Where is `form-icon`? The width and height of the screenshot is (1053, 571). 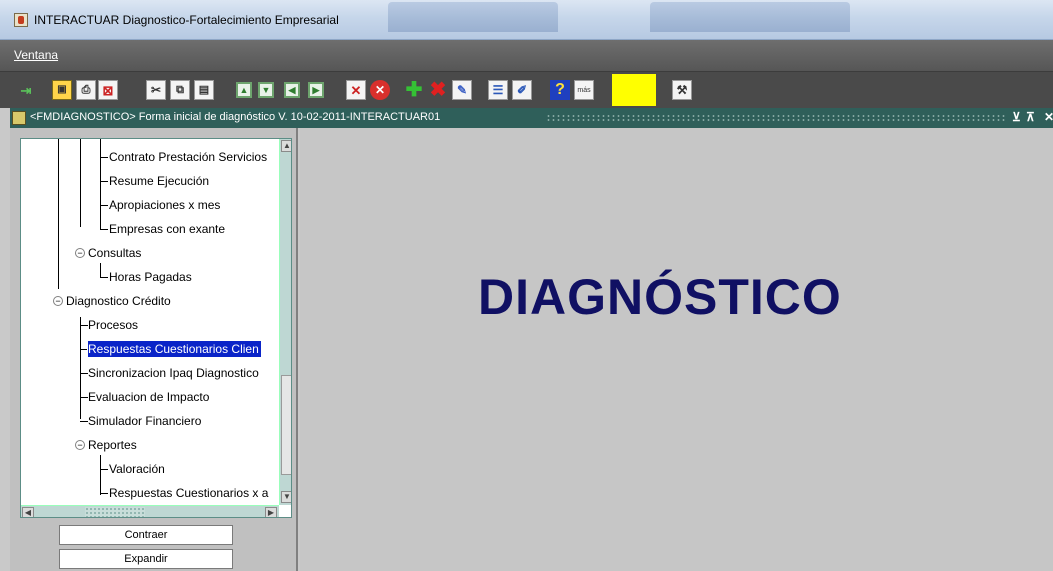 form-icon is located at coordinates (19, 118).